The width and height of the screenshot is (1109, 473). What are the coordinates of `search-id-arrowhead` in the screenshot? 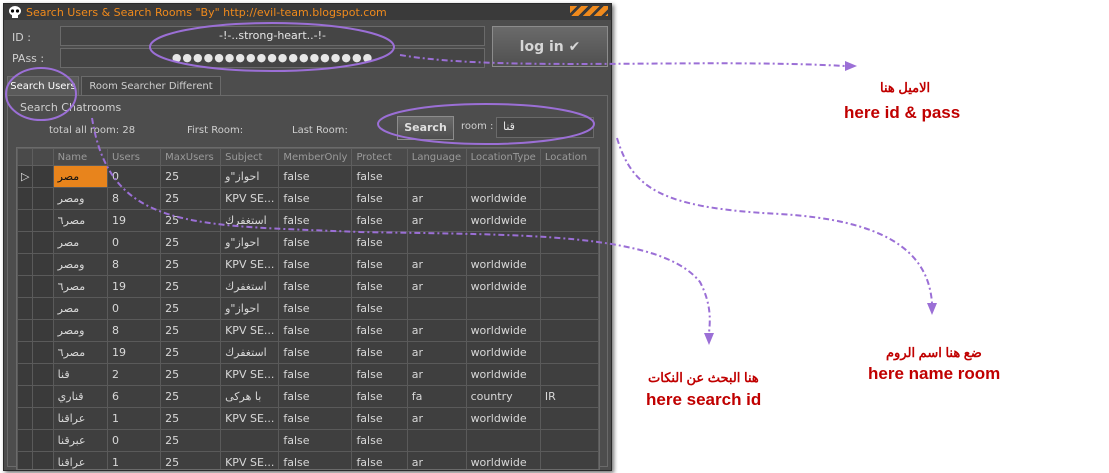 It's located at (709, 339).